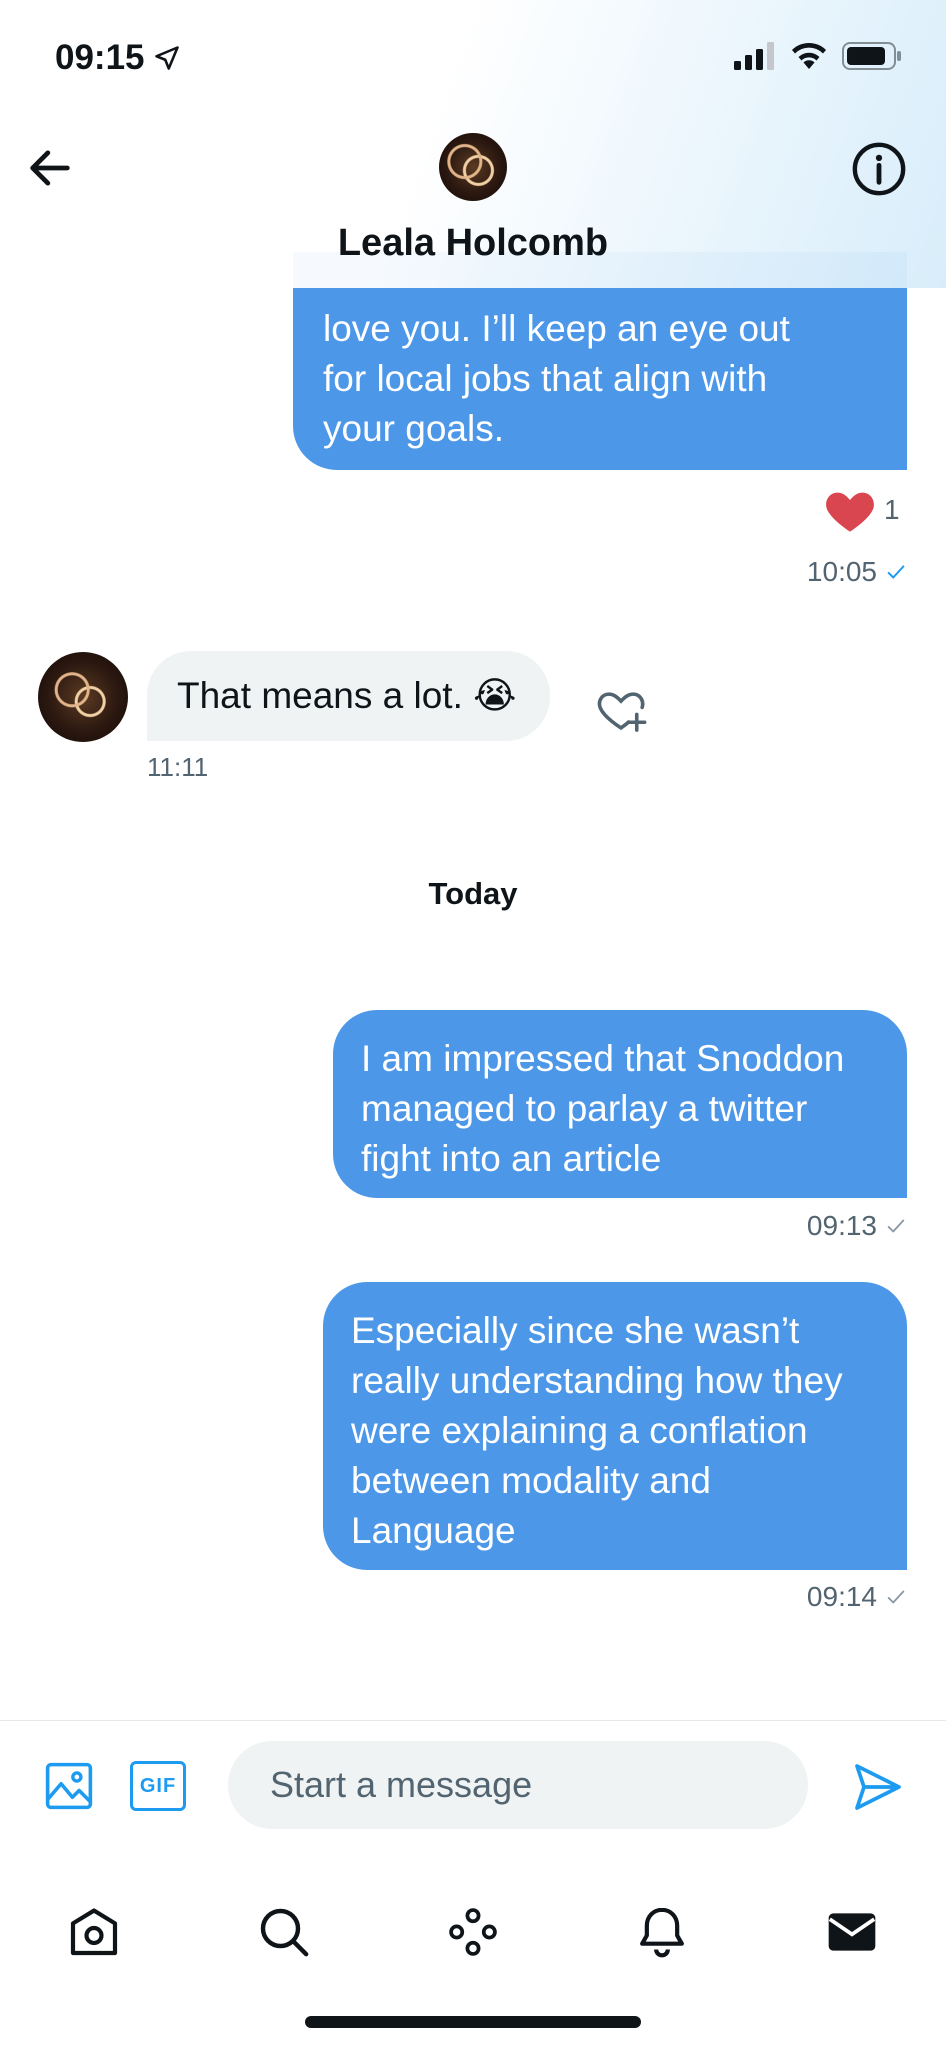 This screenshot has width=946, height=2048. I want to click on message-input, so click(518, 1785).